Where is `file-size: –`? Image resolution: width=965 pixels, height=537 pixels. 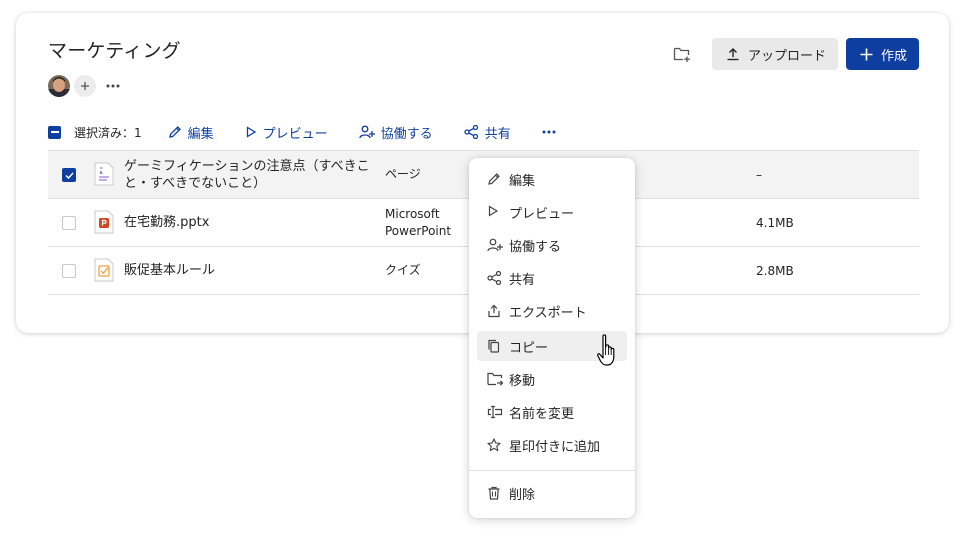 file-size: – is located at coordinates (759, 174).